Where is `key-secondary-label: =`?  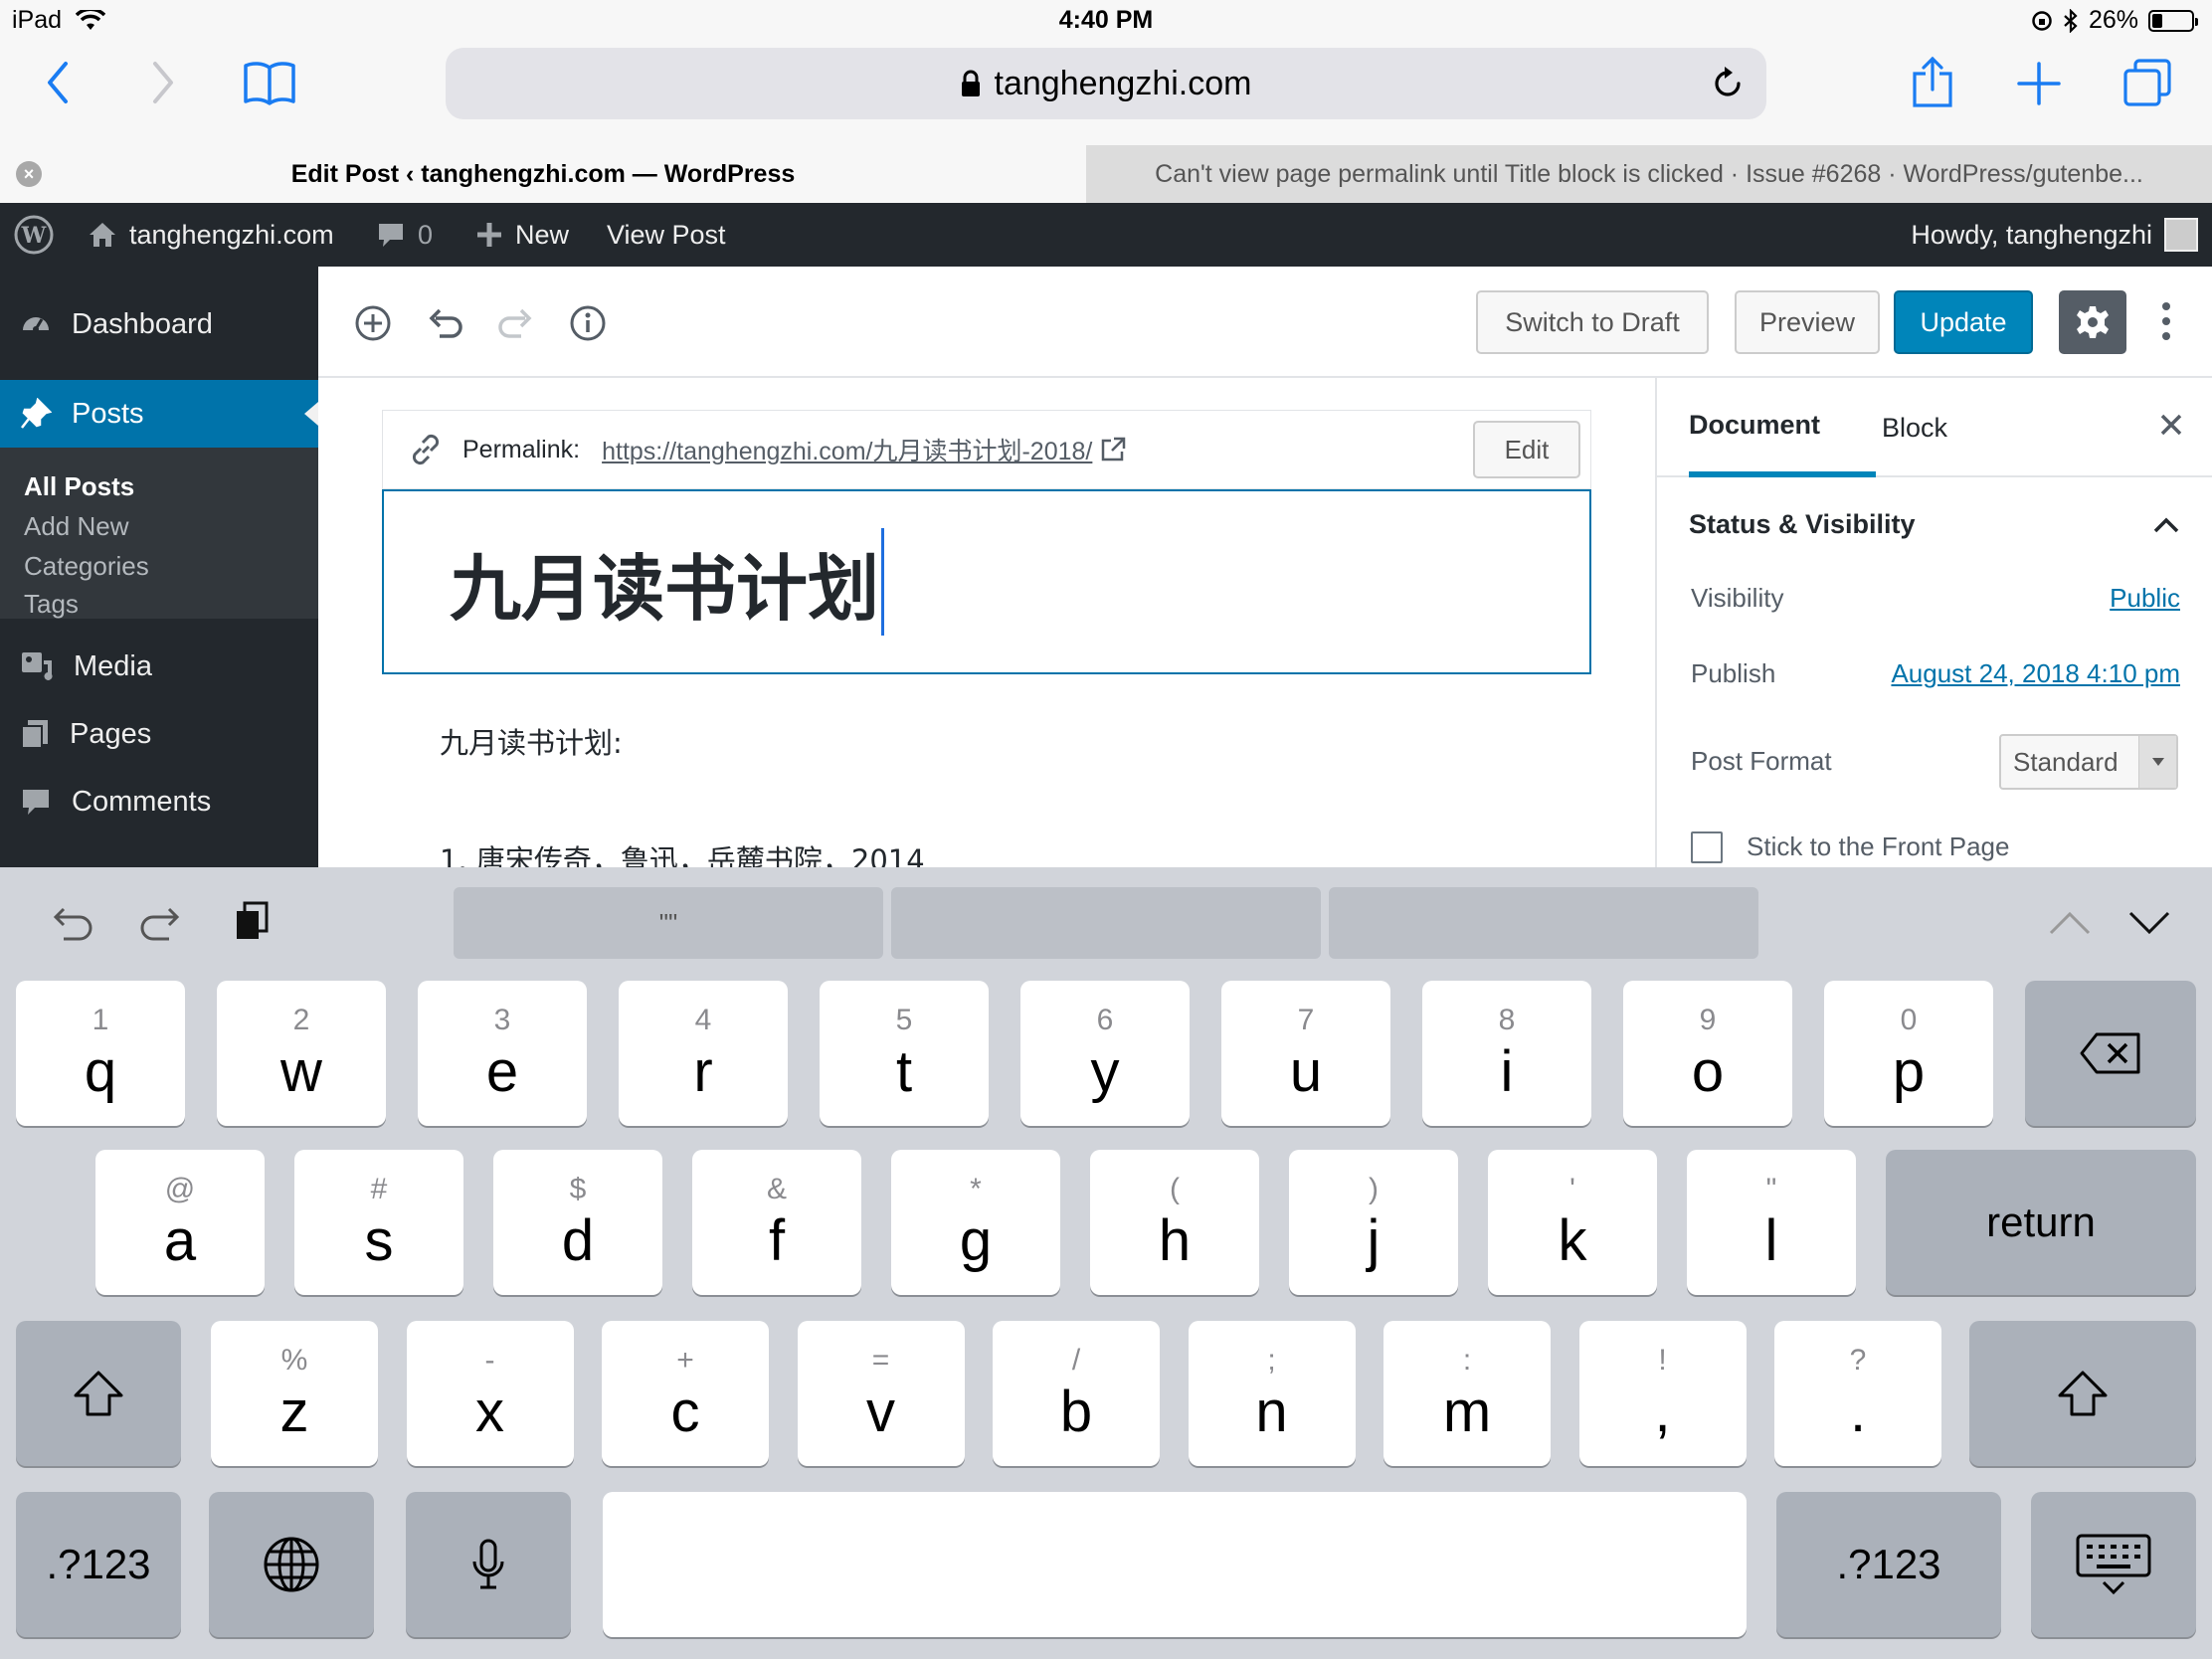 key-secondary-label: = is located at coordinates (880, 1360).